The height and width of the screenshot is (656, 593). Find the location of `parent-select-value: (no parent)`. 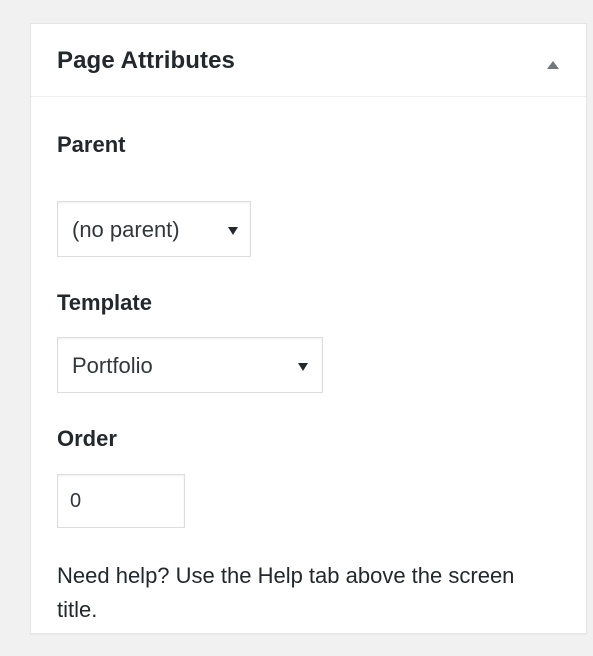

parent-select-value: (no parent) is located at coordinates (126, 229).